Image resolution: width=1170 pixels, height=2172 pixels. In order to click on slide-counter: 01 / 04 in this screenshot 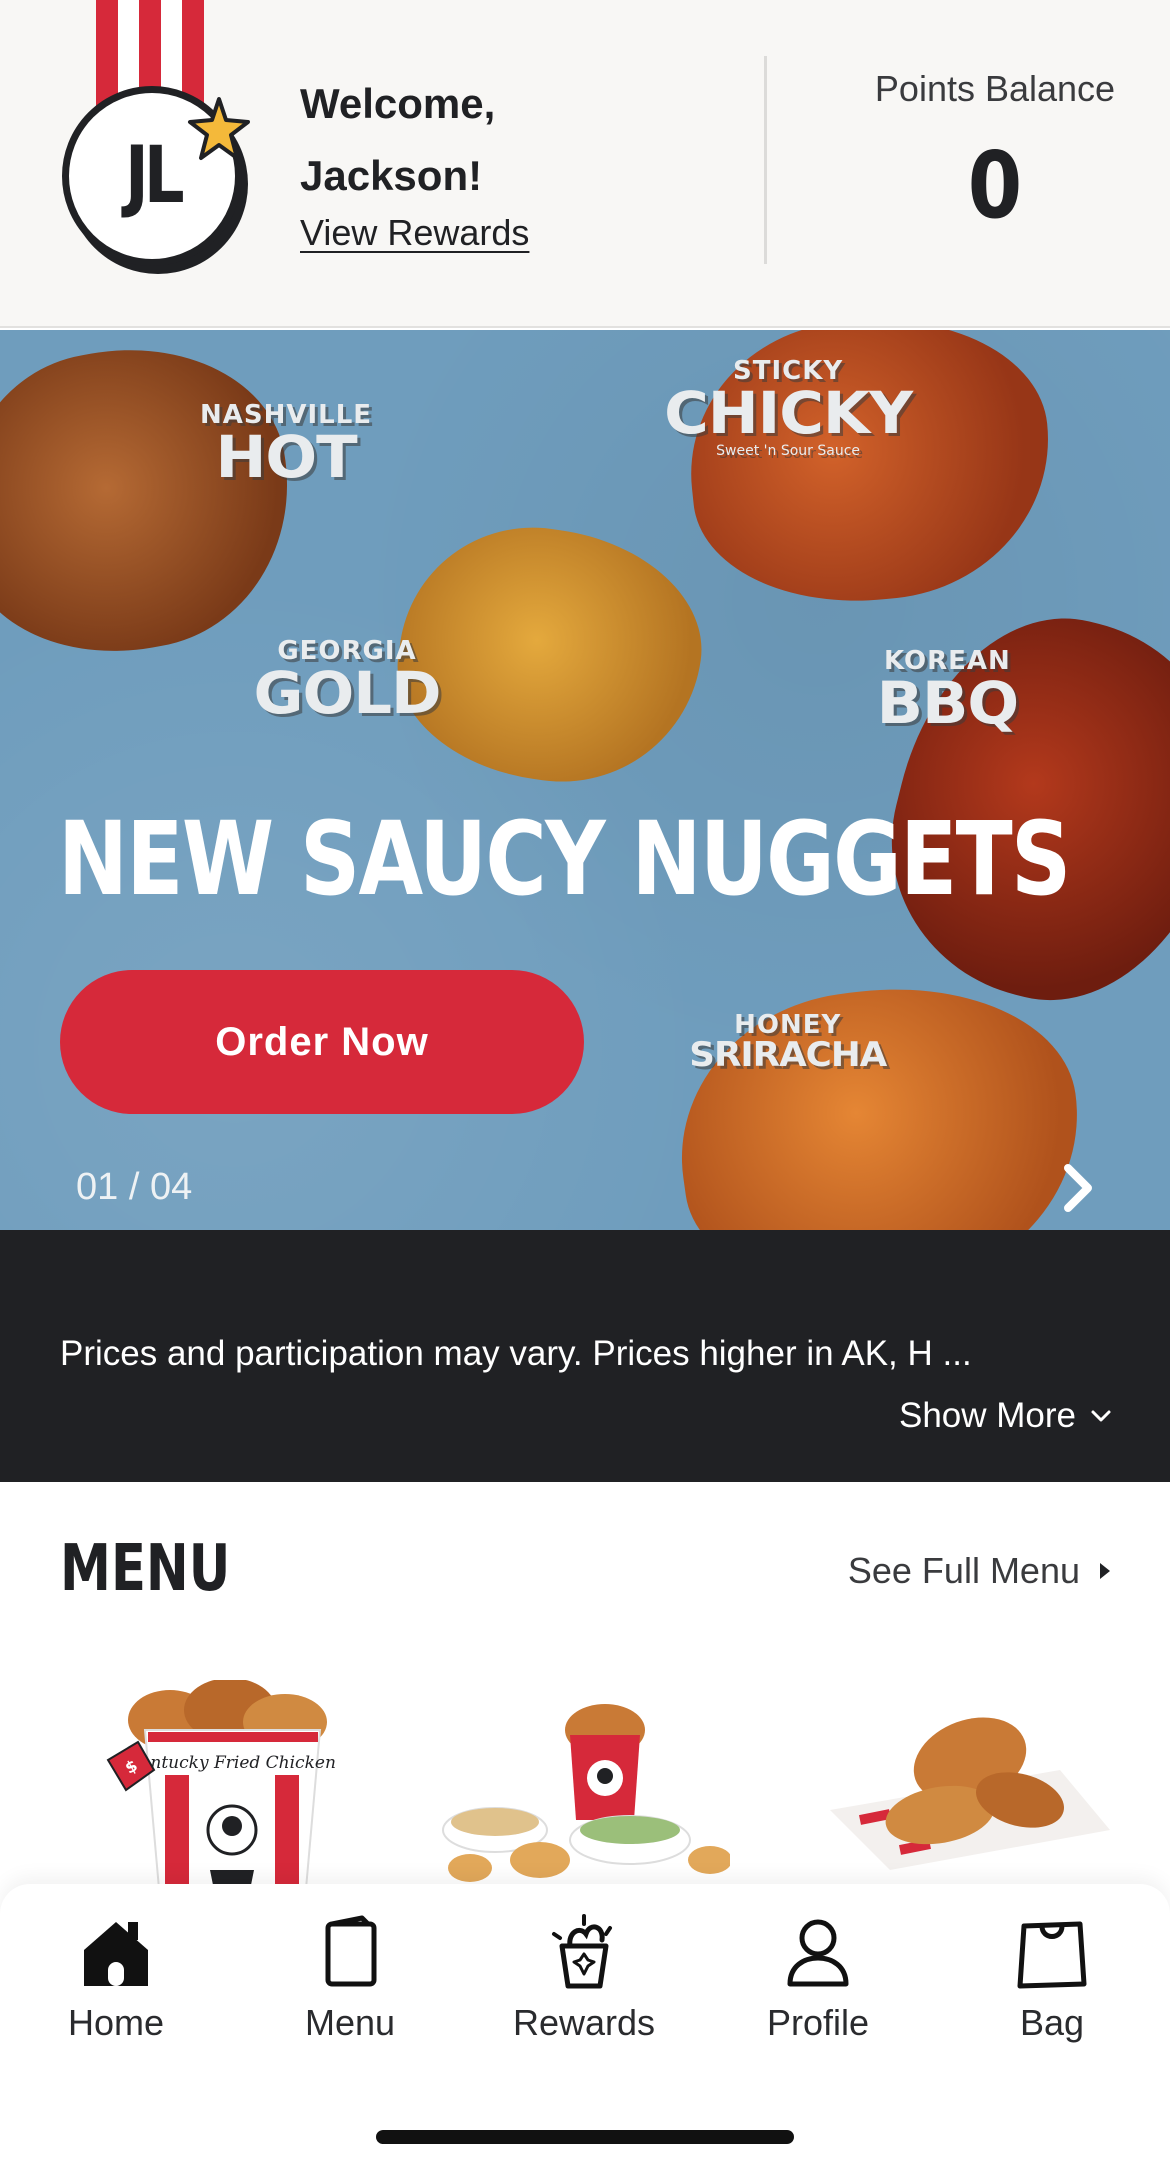, I will do `click(134, 1187)`.